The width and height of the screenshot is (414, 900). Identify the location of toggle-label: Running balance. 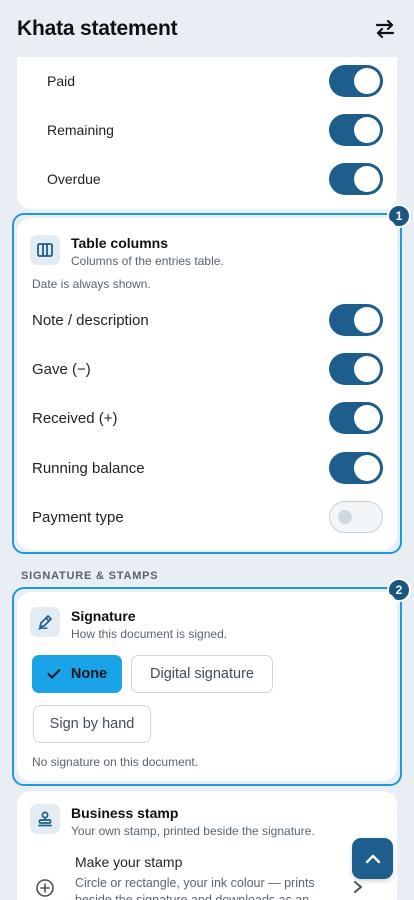
(88, 468).